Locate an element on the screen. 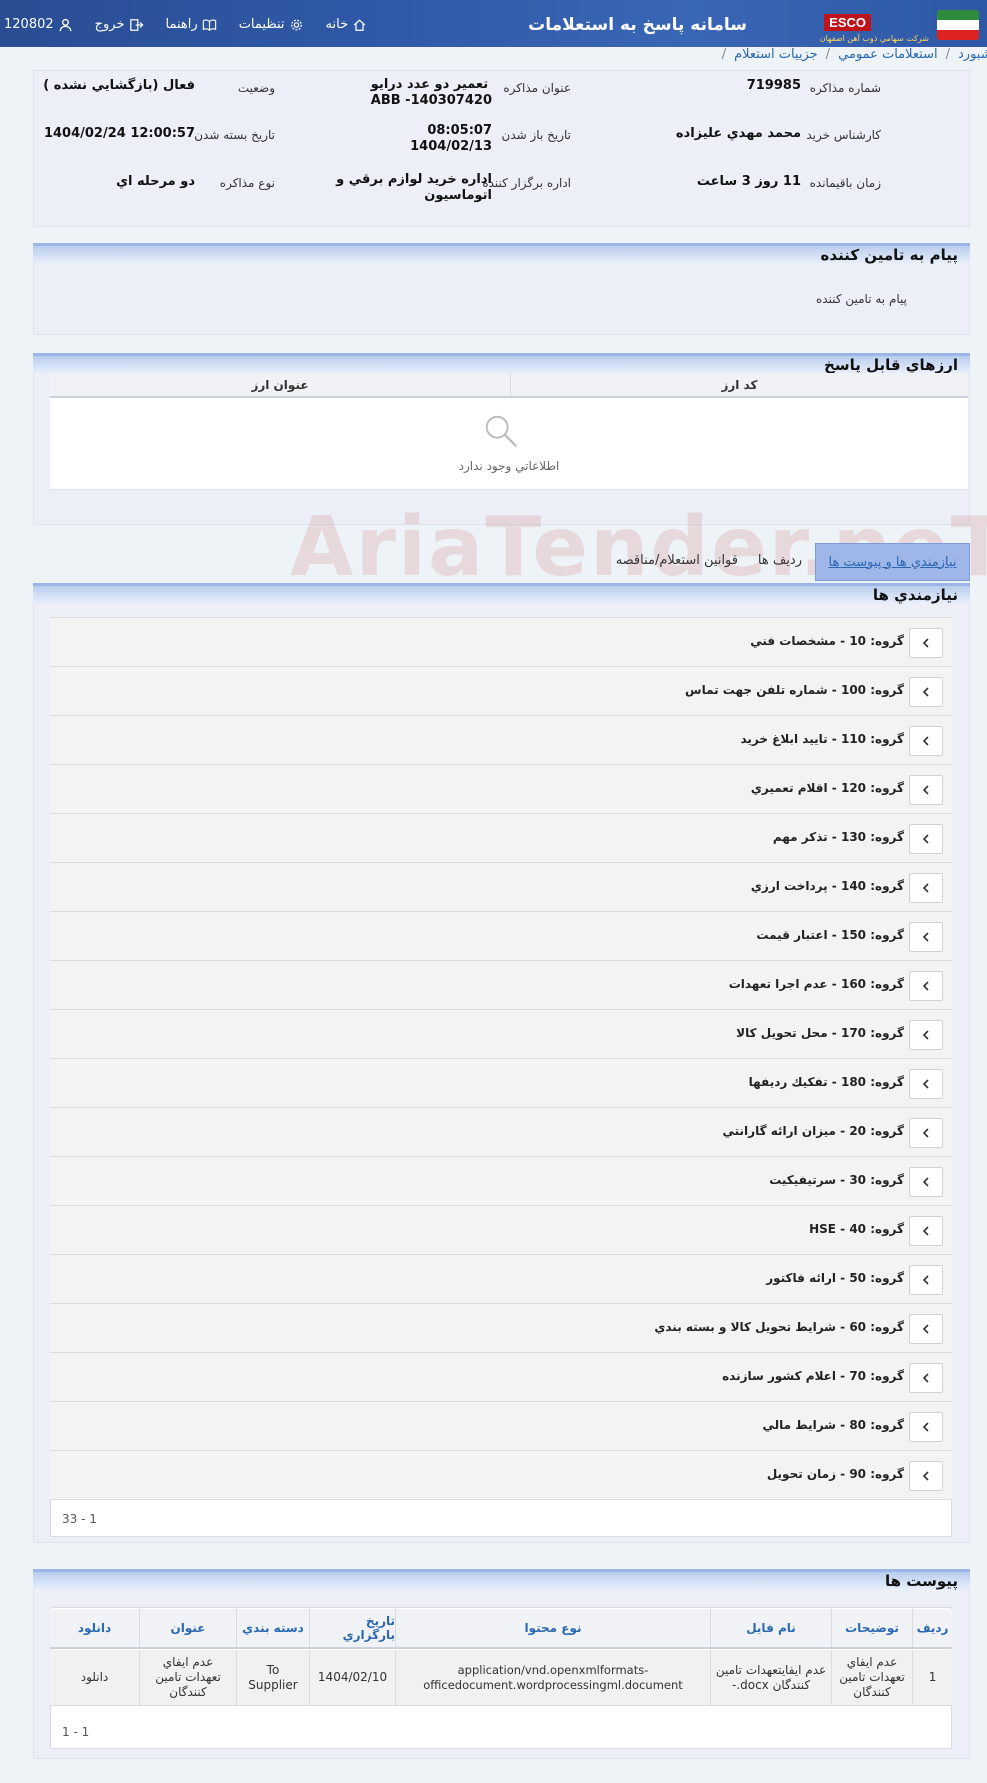 Image resolution: width=987 pixels, height=1783 pixels. breadcrumb: داشبورد/استعلامات عمومي/جزييات استعلام/ is located at coordinates (493, 58).